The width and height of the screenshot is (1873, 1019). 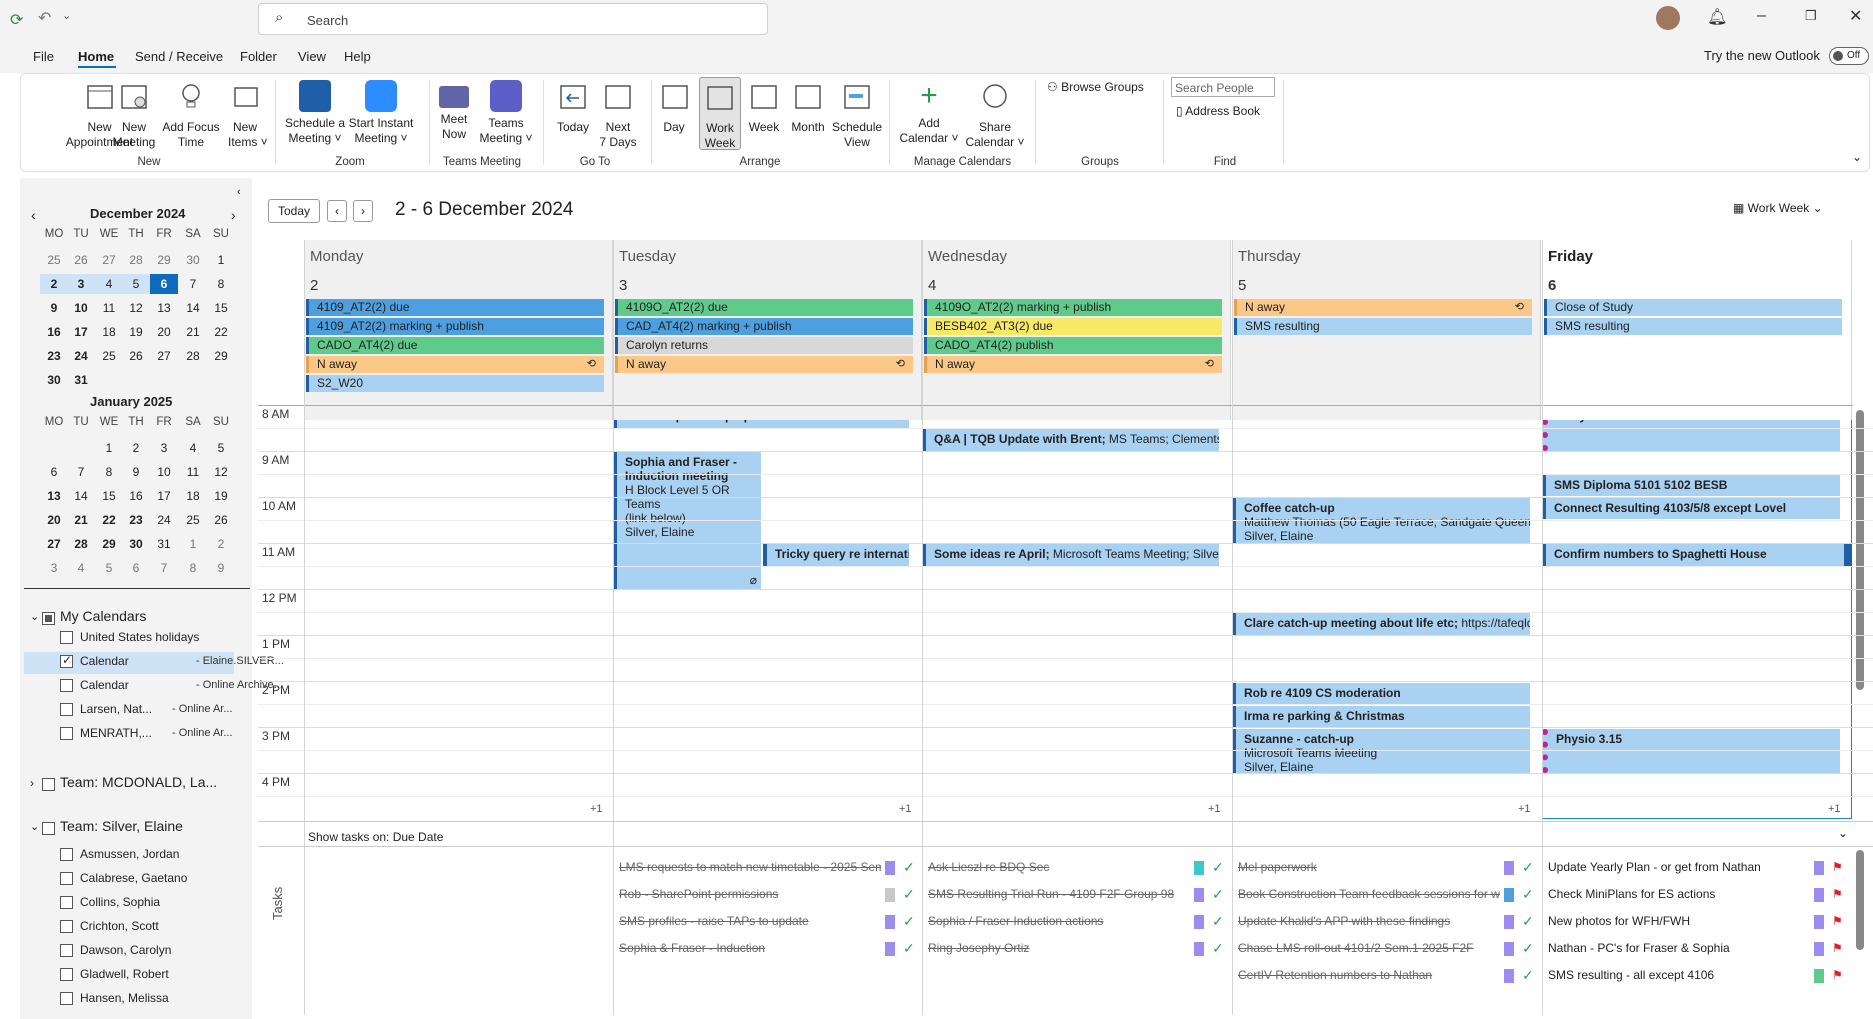 What do you see at coordinates (104, 661) in the screenshot?
I see `calendar-name: Calendar` at bounding box center [104, 661].